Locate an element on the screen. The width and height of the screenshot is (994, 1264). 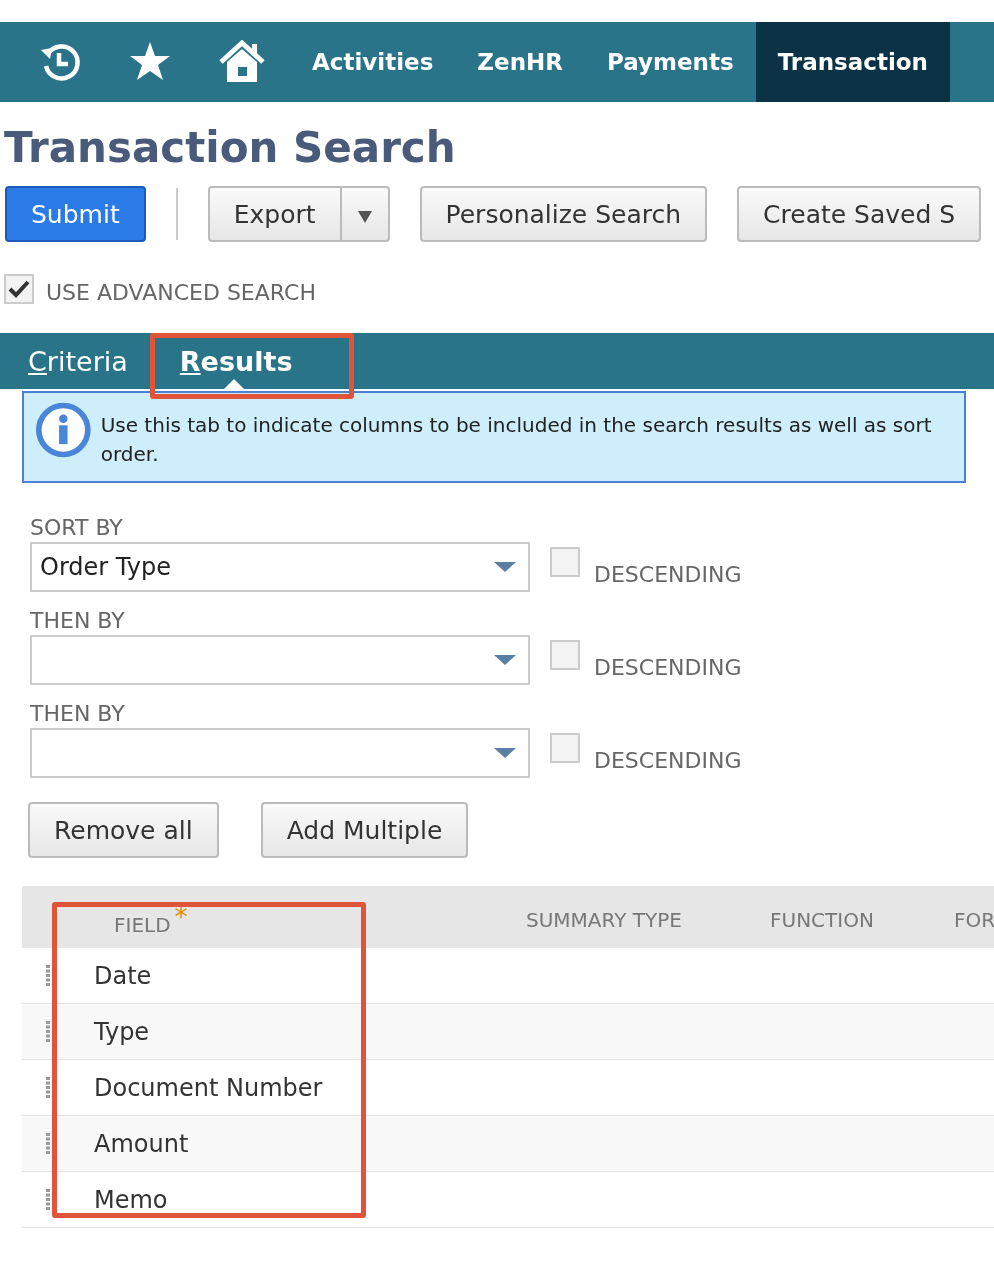
page-title: Transaction Search is located at coordinates (230, 148).